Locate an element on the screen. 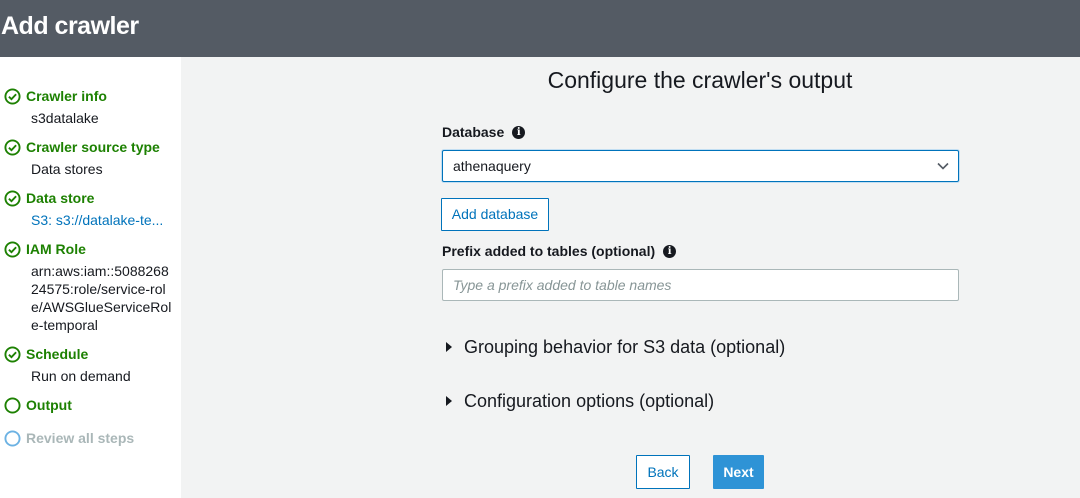 This screenshot has height=498, width=1080. step-label: Schedule is located at coordinates (57, 354).